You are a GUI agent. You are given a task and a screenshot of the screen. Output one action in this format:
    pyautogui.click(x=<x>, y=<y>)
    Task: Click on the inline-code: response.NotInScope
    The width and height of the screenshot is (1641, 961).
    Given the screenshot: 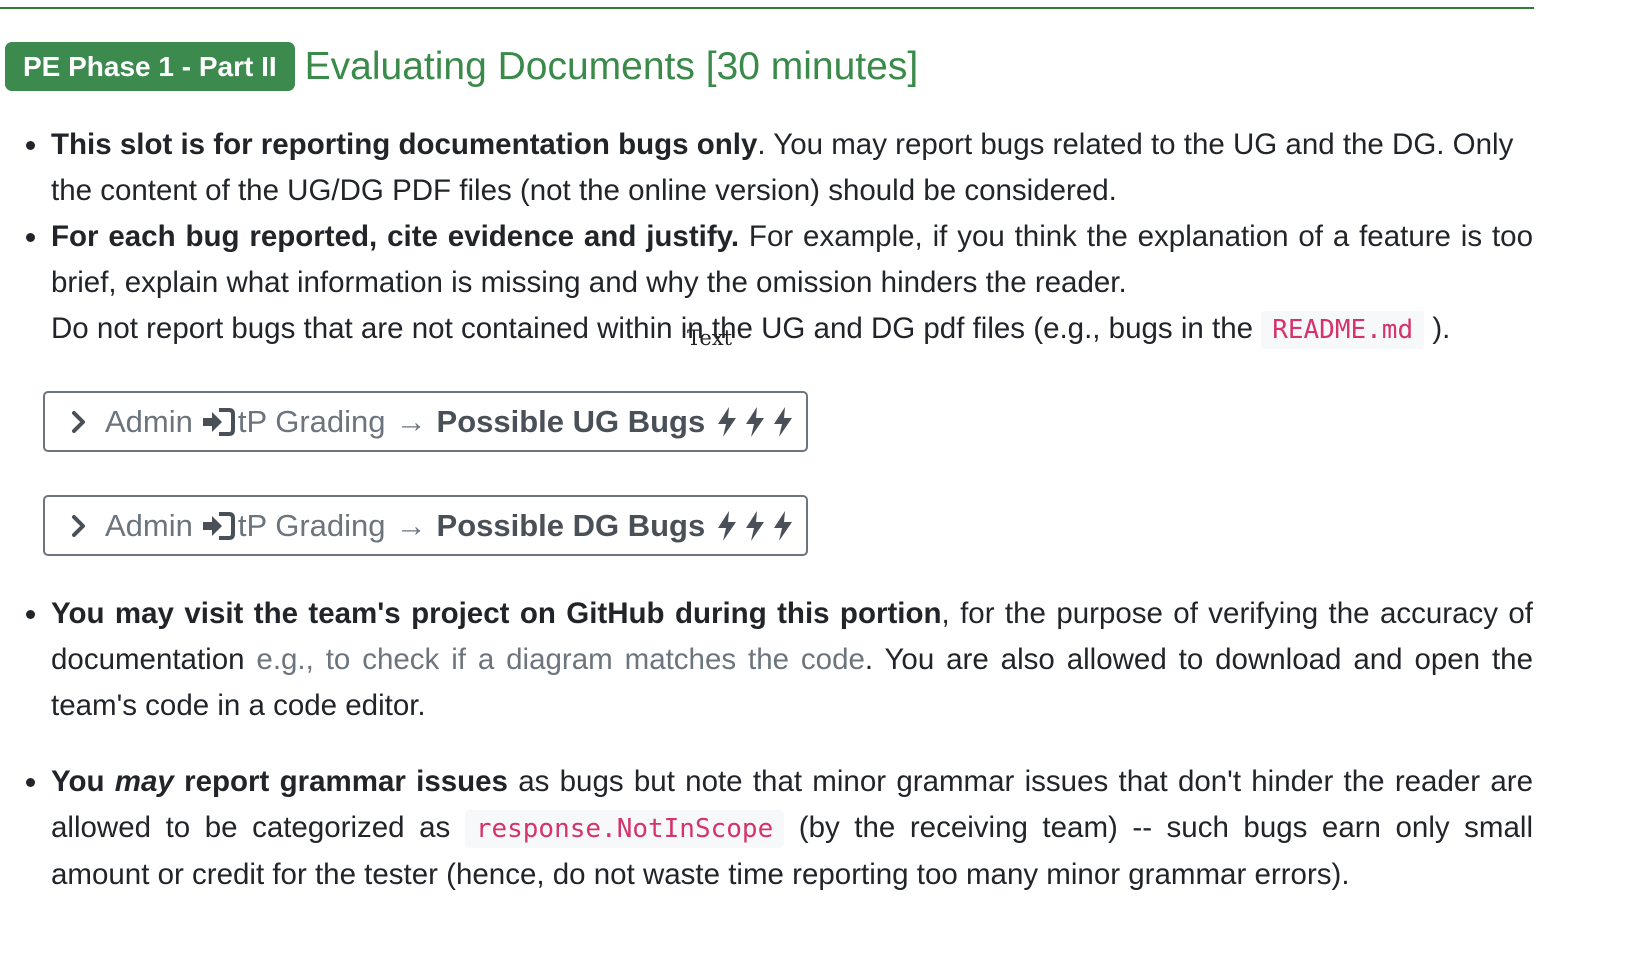 What is the action you would take?
    pyautogui.click(x=624, y=829)
    